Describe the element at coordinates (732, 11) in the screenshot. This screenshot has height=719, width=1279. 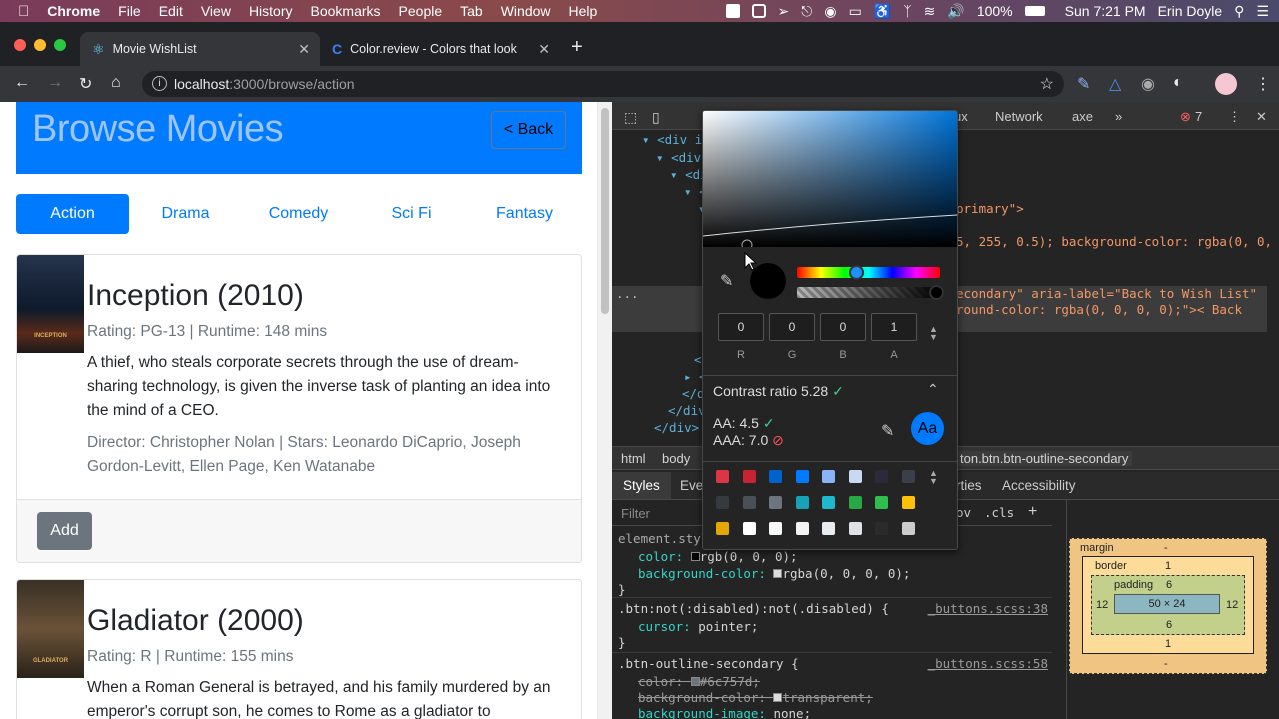
I see `status-app-icon` at that location.